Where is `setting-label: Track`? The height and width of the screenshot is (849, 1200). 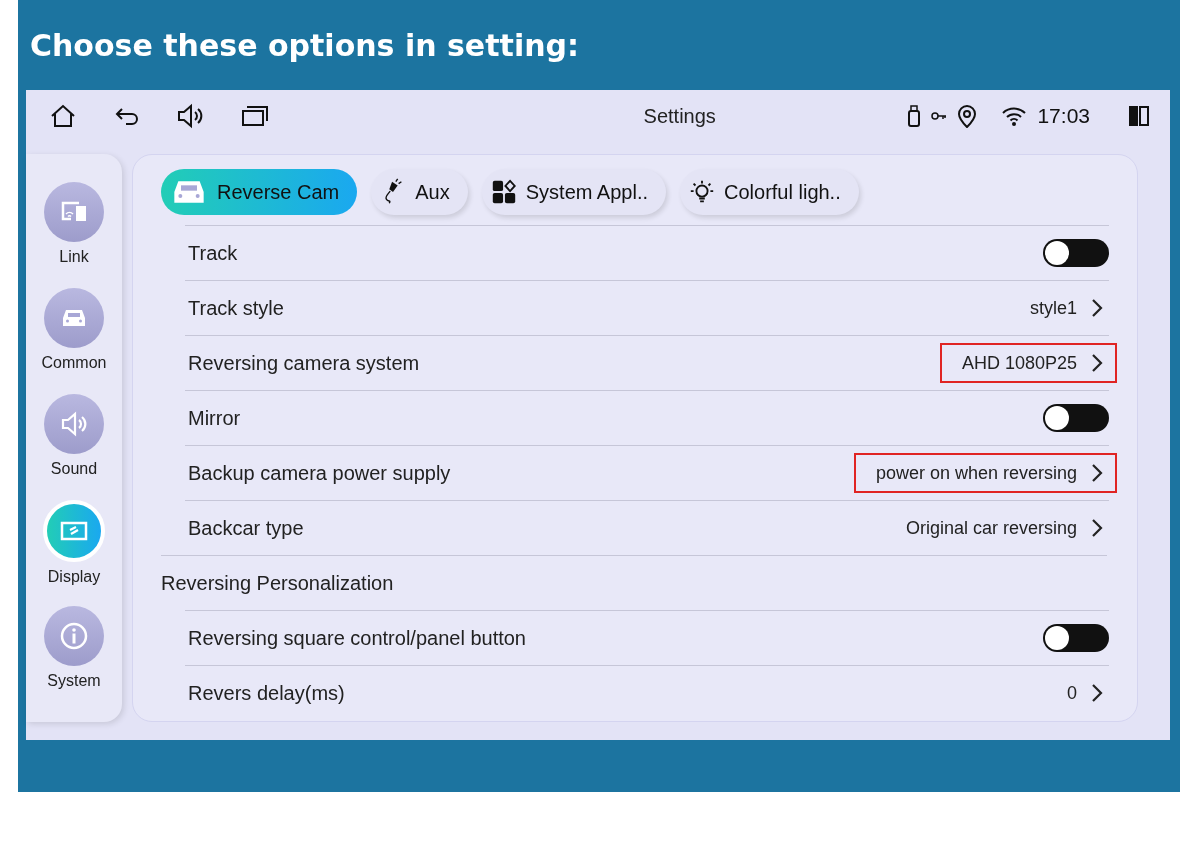 setting-label: Track is located at coordinates (213, 253).